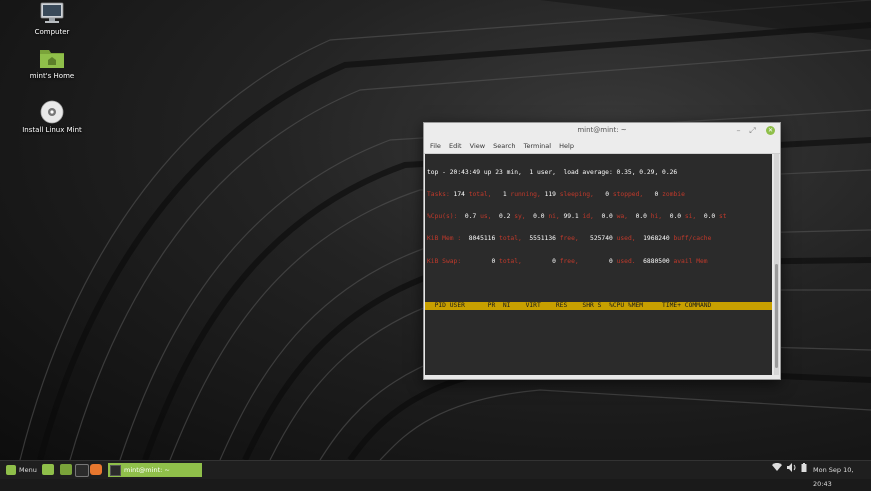  I want to click on show-desktop-icon, so click(48, 469).